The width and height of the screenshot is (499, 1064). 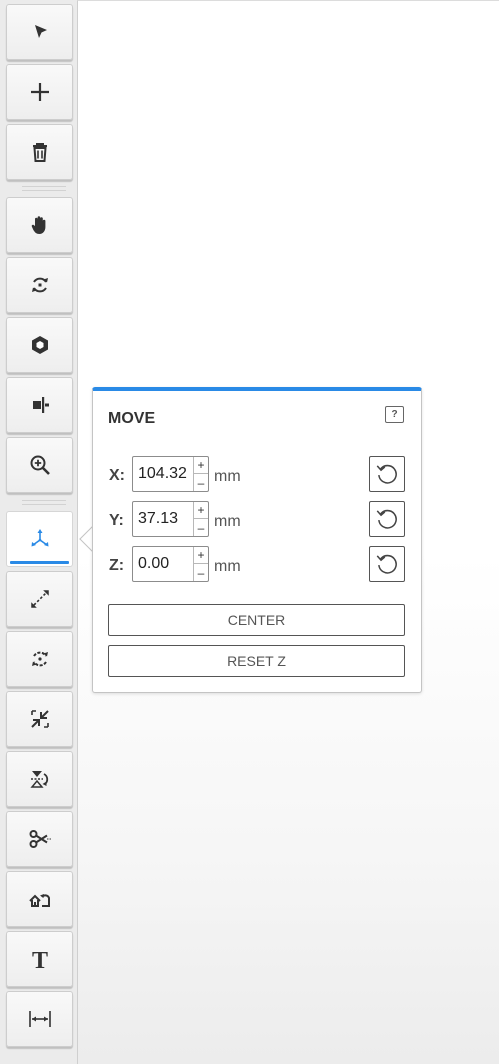 I want to click on move-axes-icon, so click(x=39, y=538).